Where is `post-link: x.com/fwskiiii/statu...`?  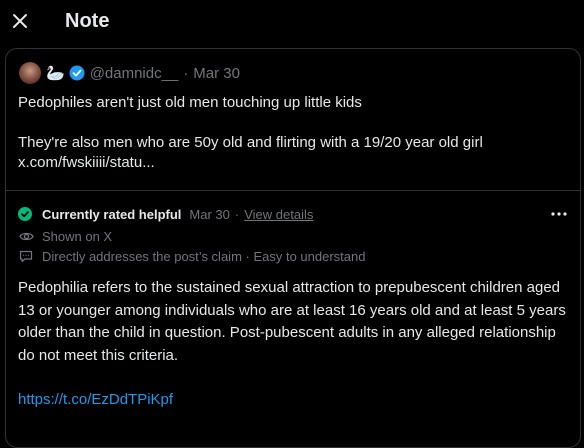
post-link: x.com/fwskiiii/statu... is located at coordinates (293, 163).